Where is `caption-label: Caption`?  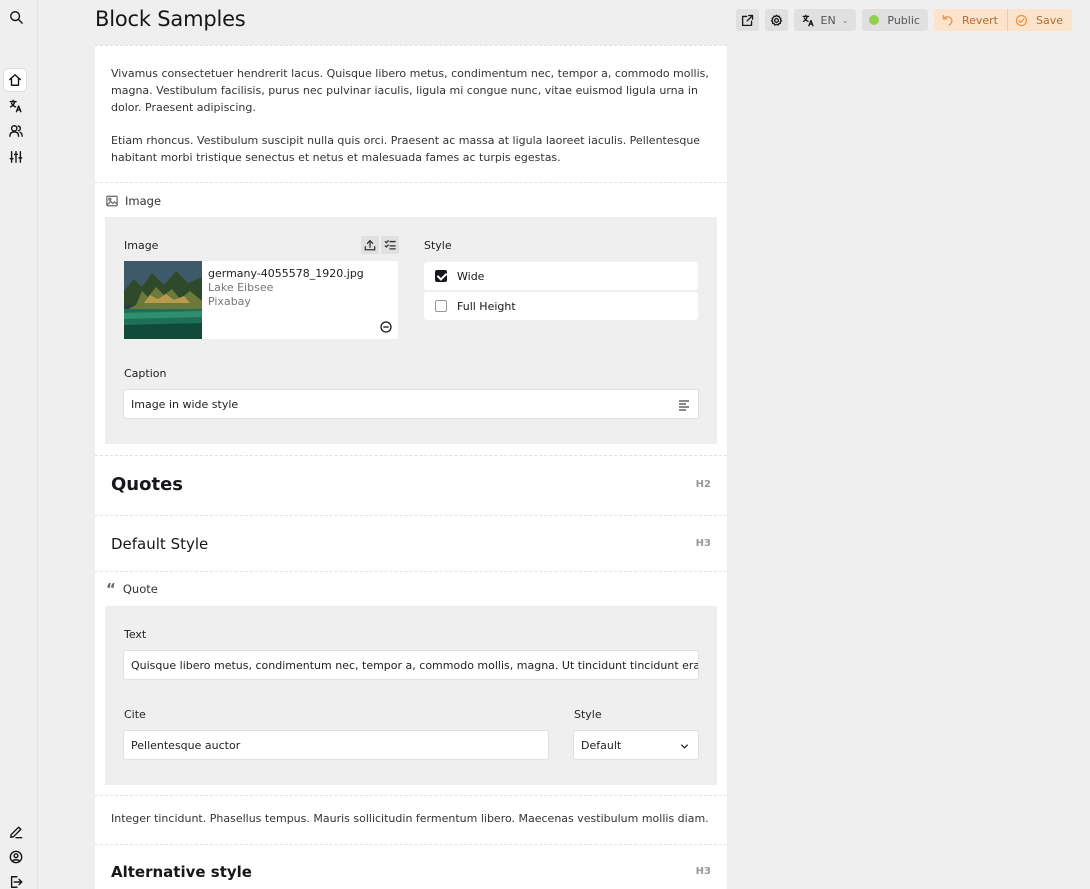
caption-label: Caption is located at coordinates (145, 373).